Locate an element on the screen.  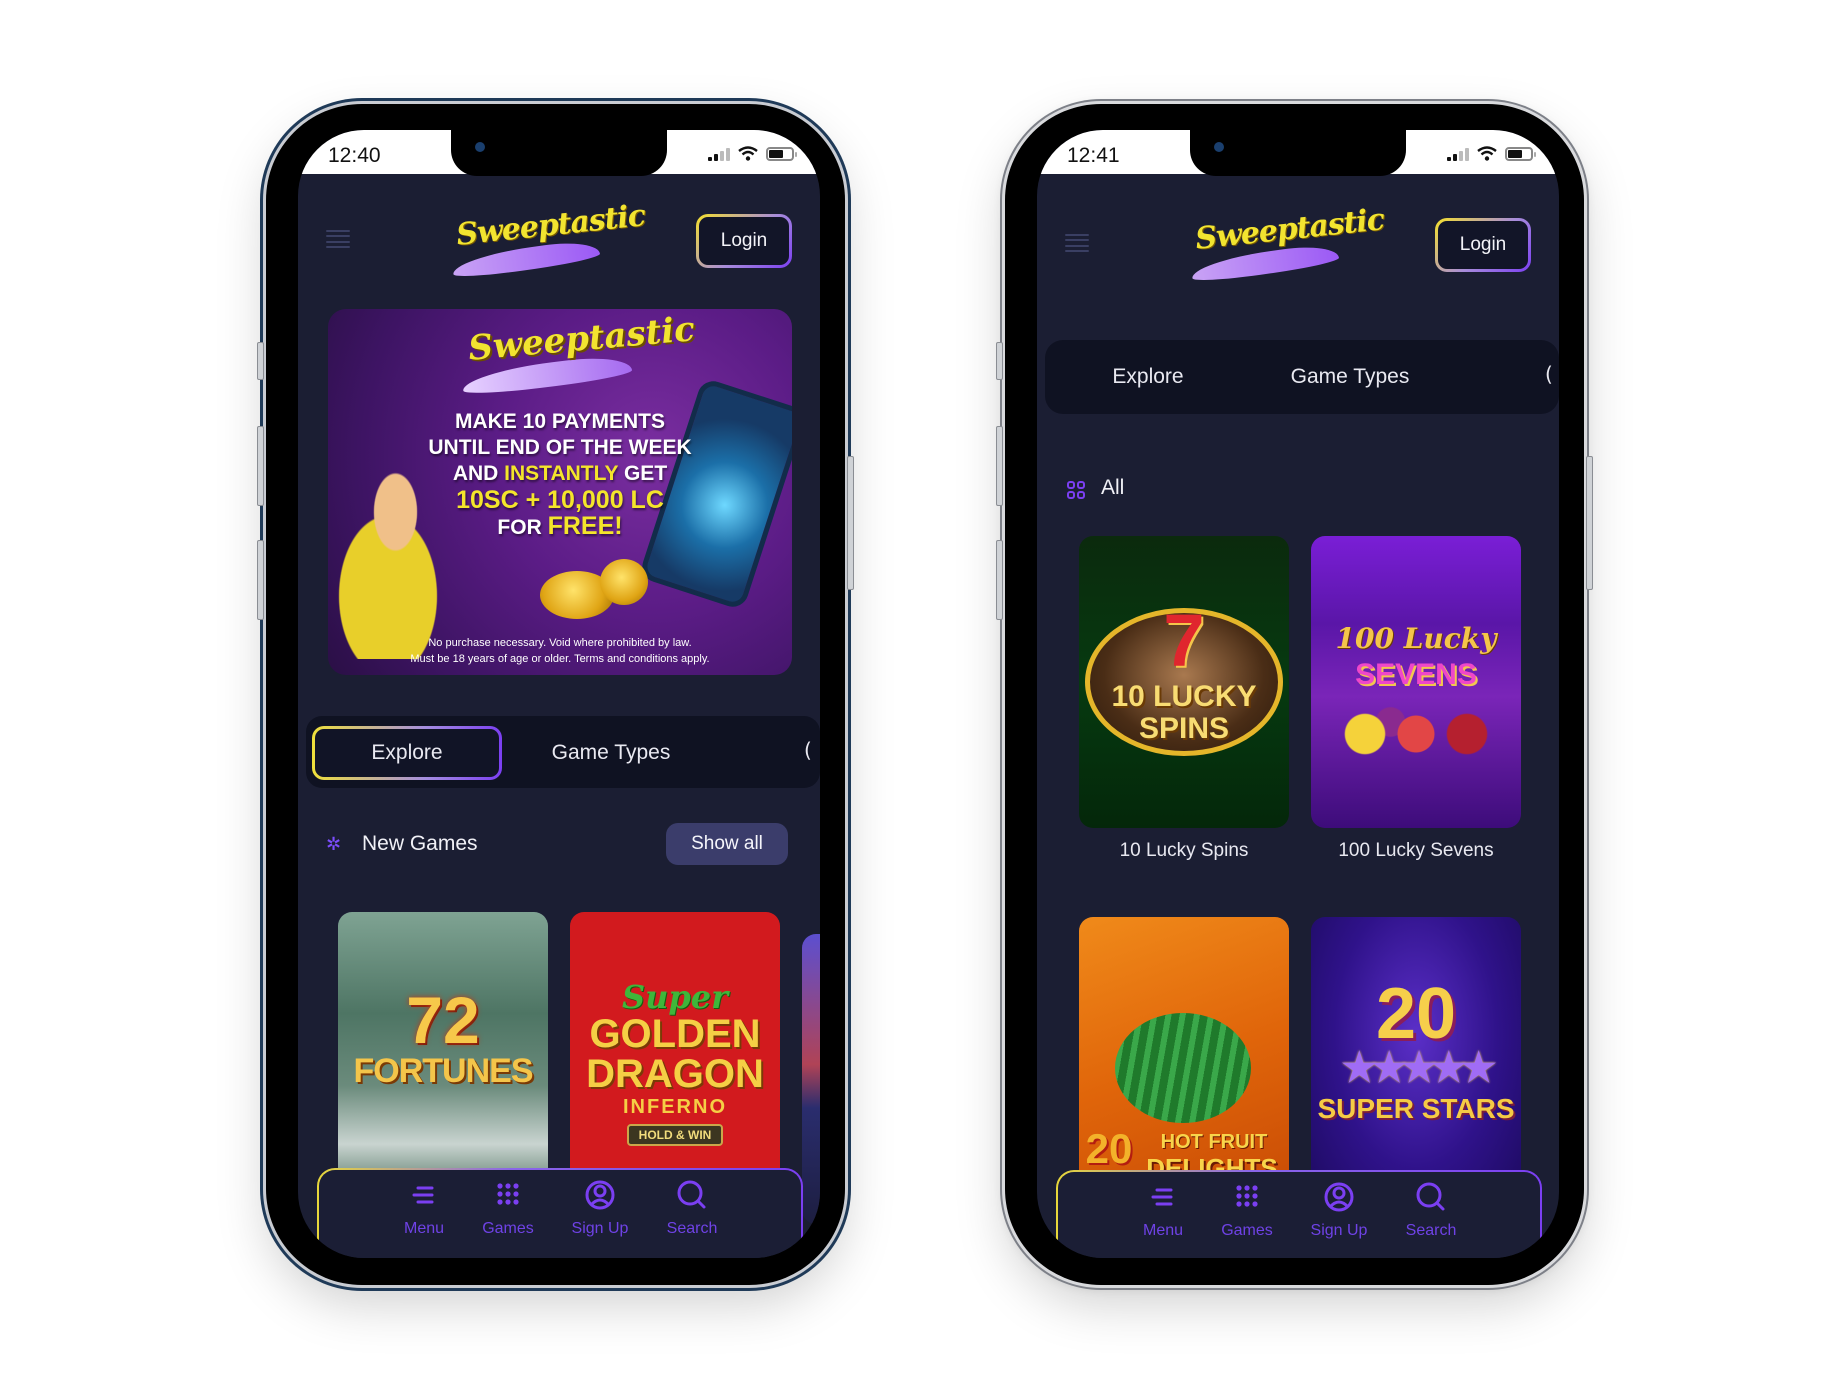
signal-icon is located at coordinates (1458, 154).